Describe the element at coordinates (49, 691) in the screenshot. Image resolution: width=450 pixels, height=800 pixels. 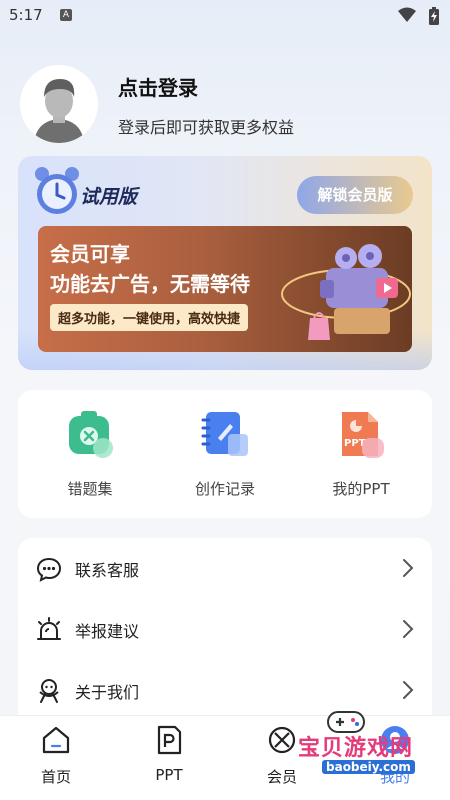
I see `about-icon` at that location.